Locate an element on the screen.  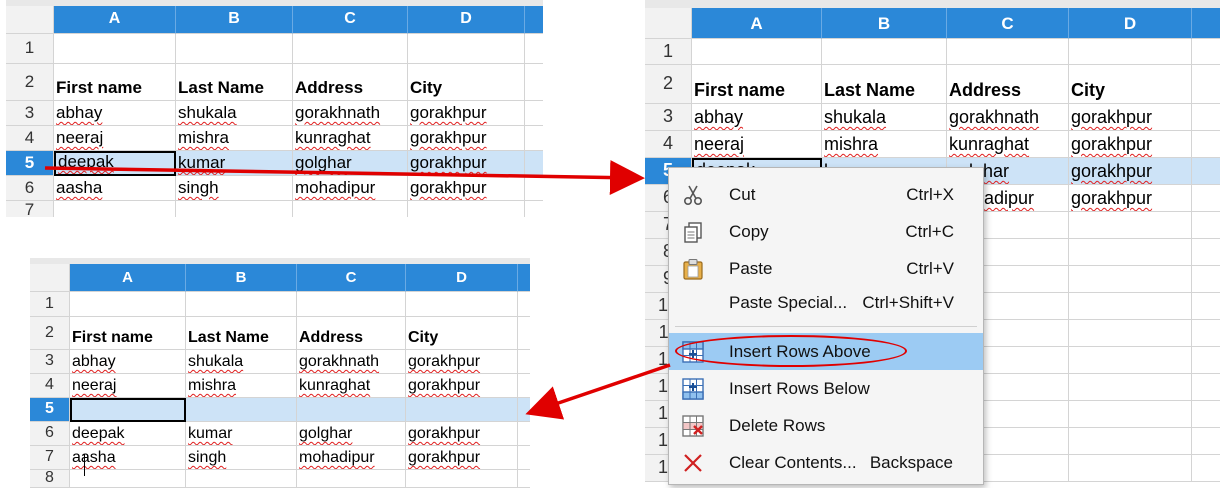
table-cell: kunraghat is located at coordinates (351, 386).